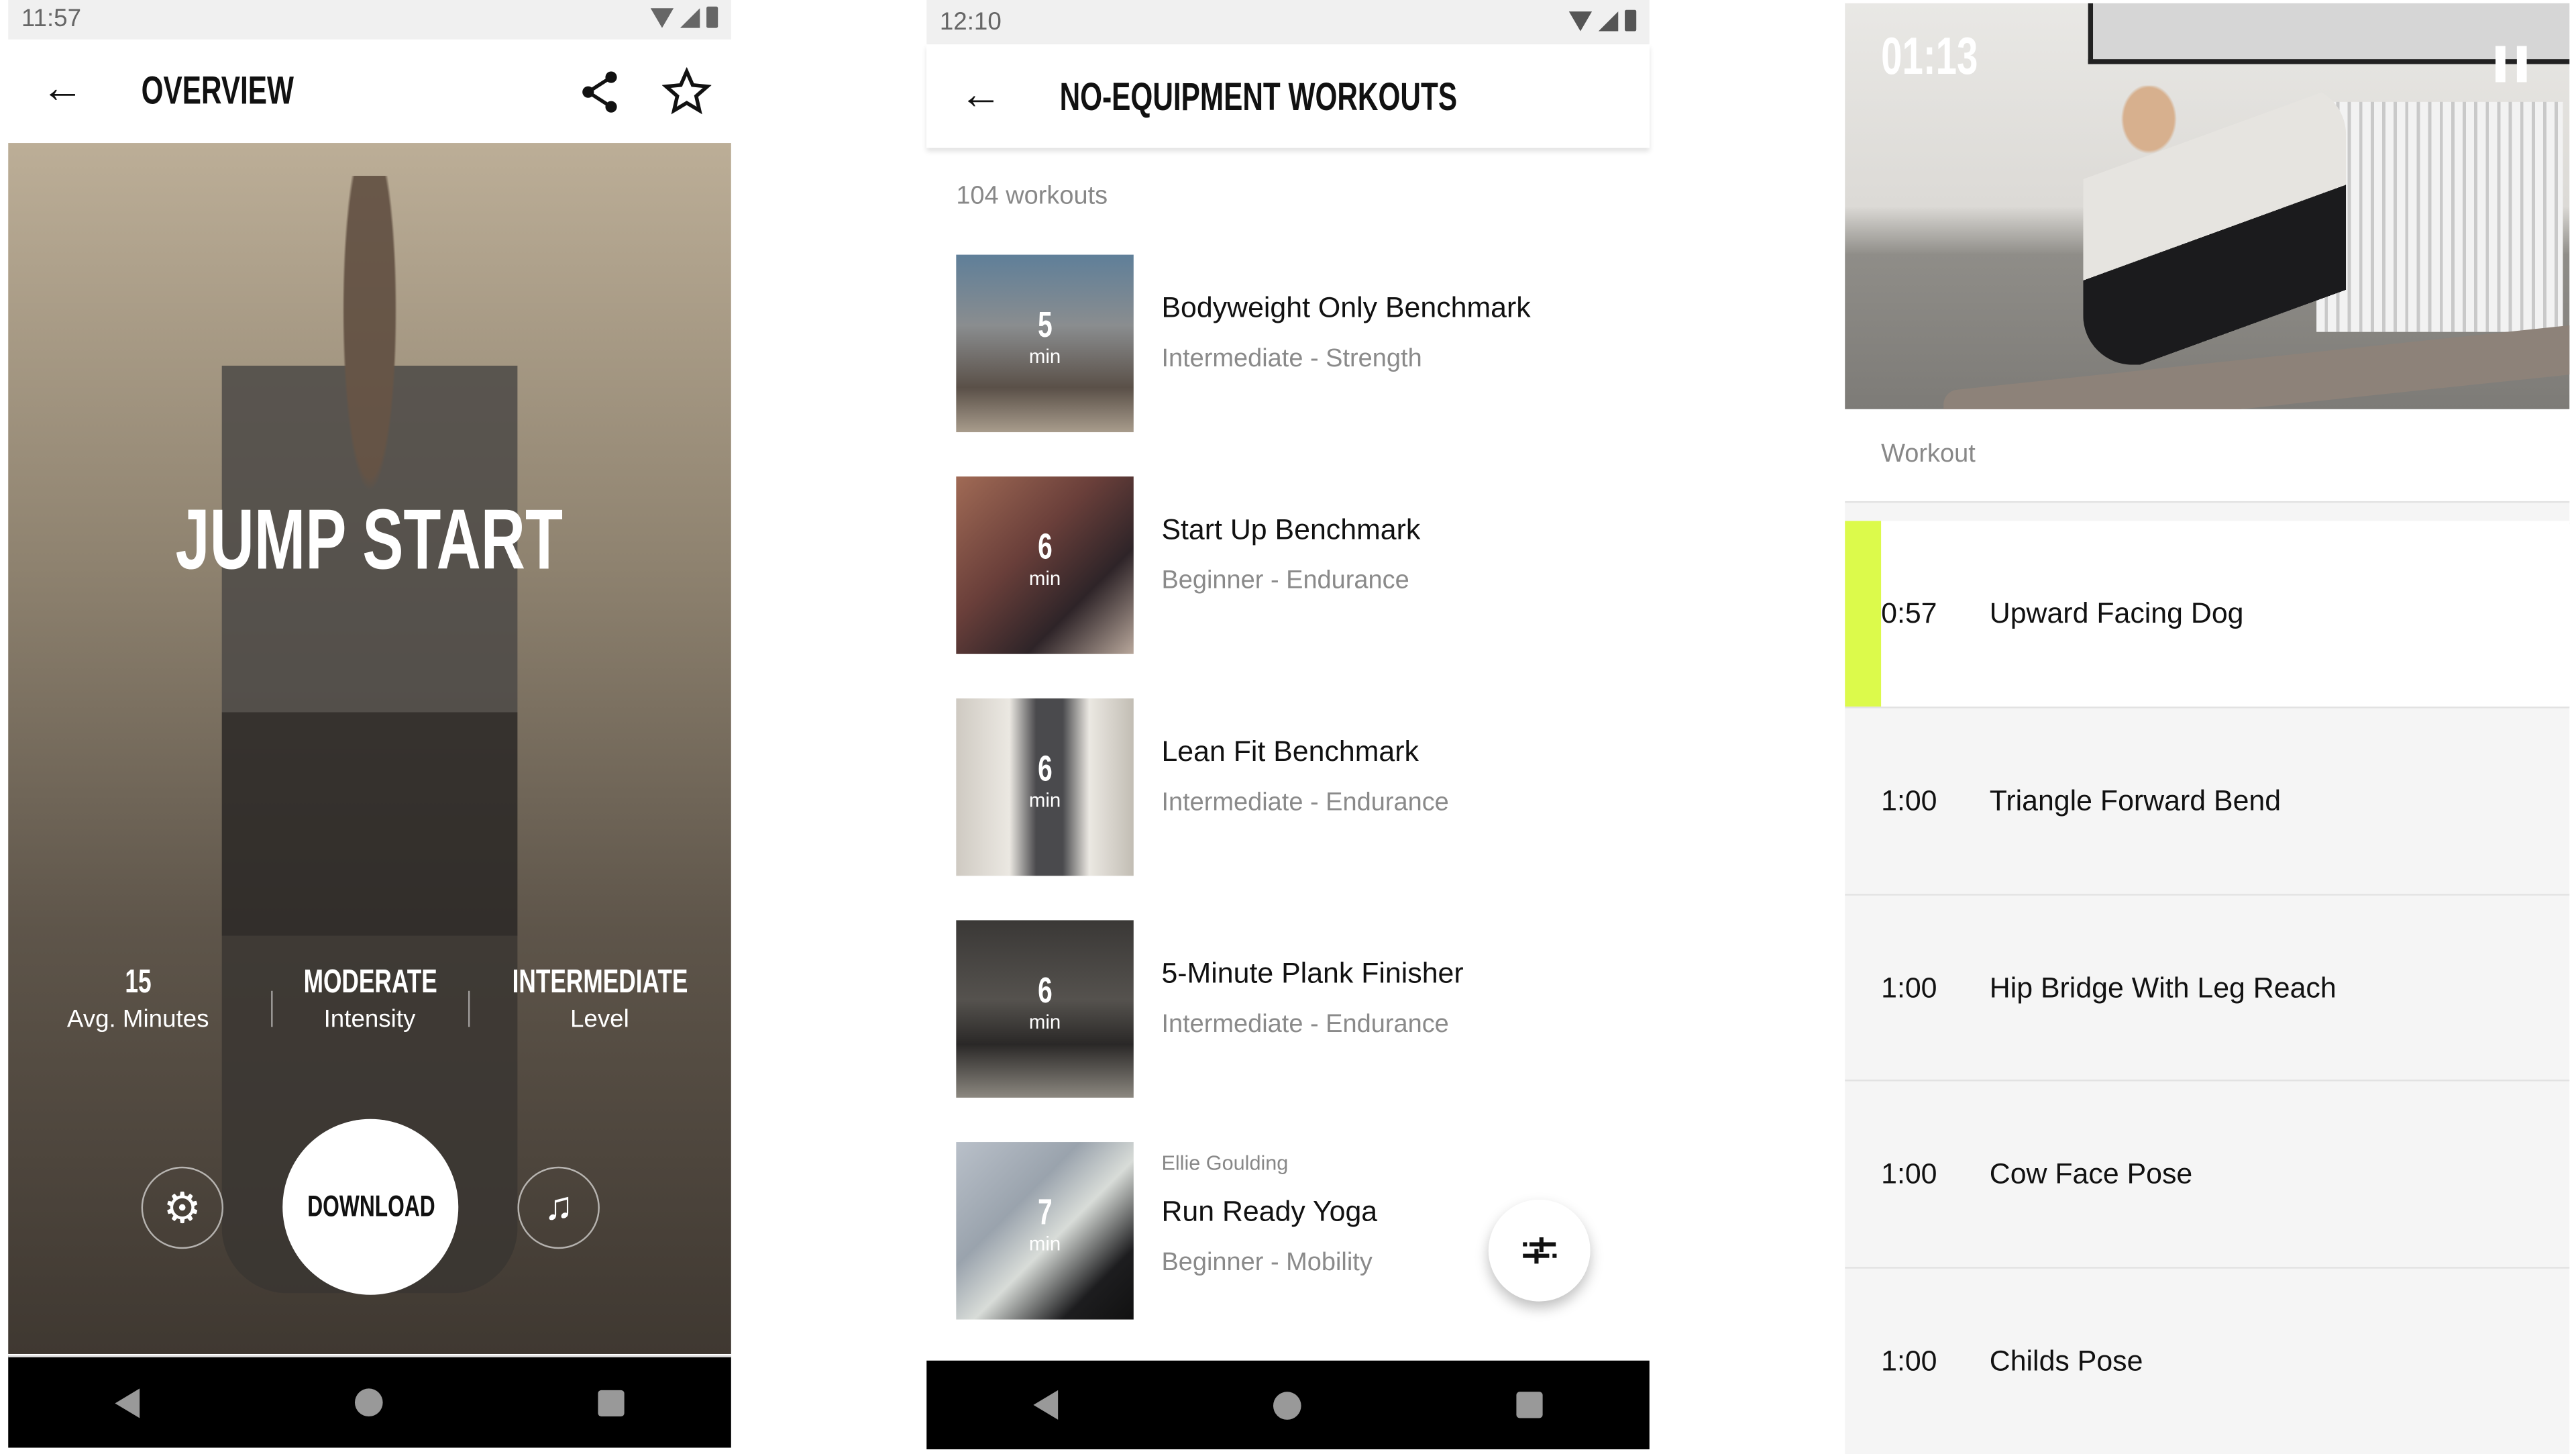 The height and width of the screenshot is (1454, 2576). Describe the element at coordinates (2135, 801) in the screenshot. I see `exercise-name: Triangle Forward Bend` at that location.